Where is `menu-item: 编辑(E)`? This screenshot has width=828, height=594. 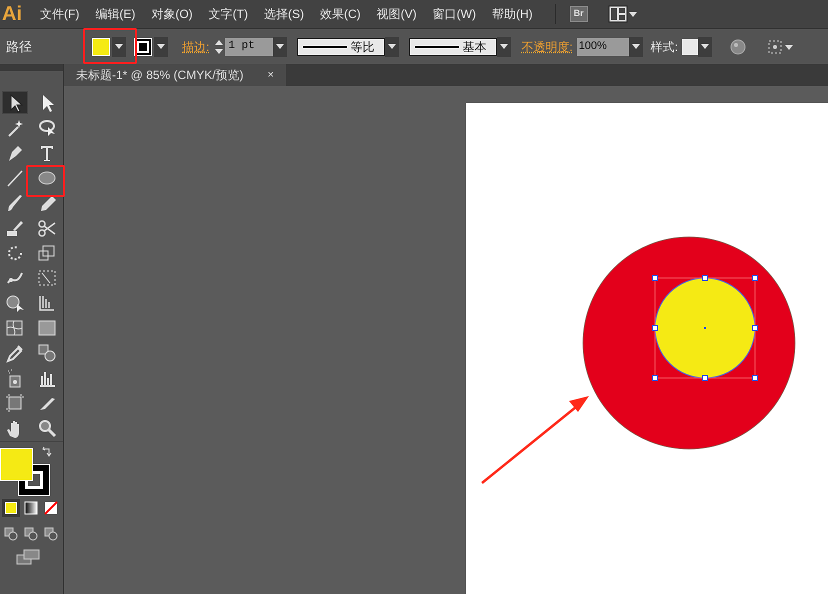 menu-item: 编辑(E) is located at coordinates (115, 14).